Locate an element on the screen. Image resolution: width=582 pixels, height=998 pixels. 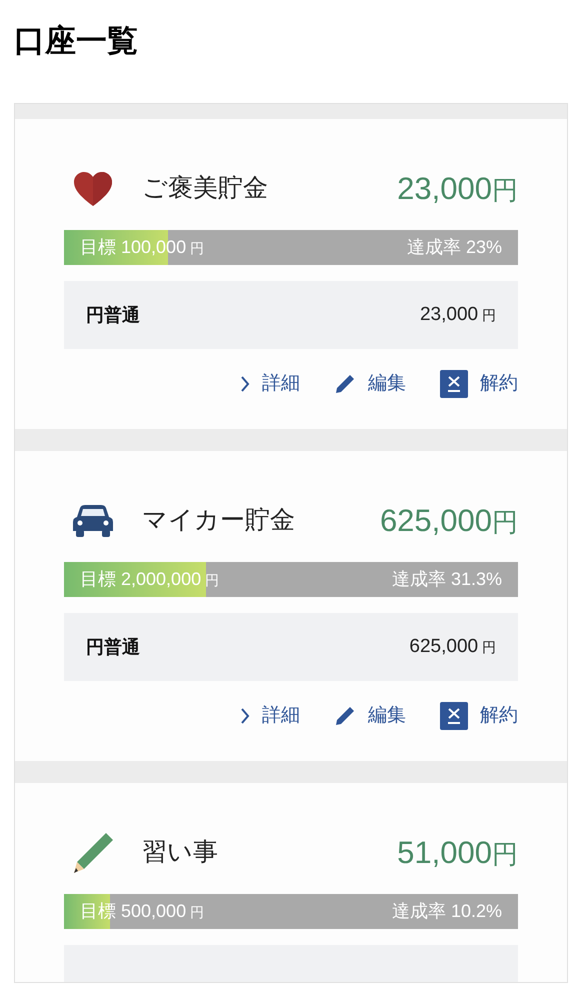
savings-name: ご褒美貯金 is located at coordinates (205, 188).